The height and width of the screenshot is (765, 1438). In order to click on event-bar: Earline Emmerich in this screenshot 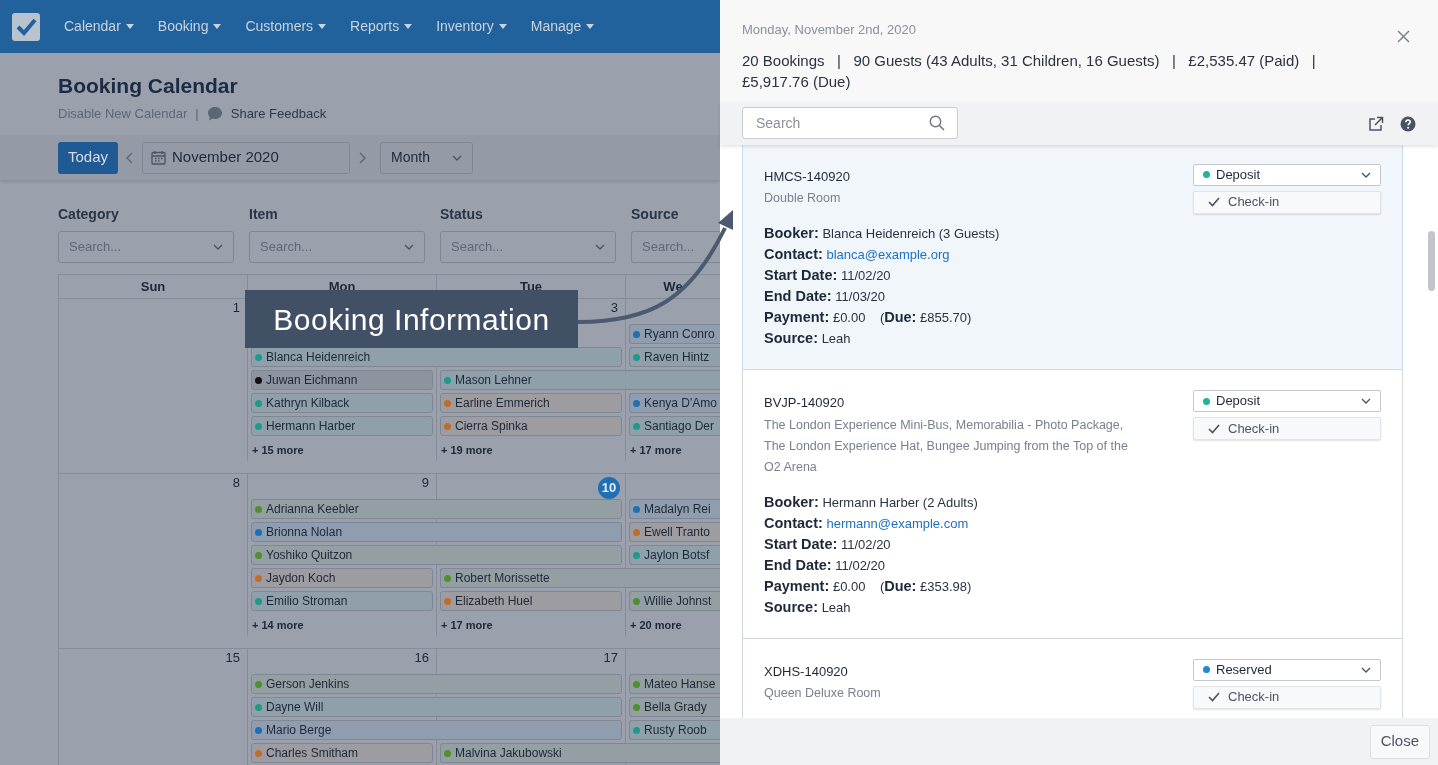, I will do `click(531, 403)`.